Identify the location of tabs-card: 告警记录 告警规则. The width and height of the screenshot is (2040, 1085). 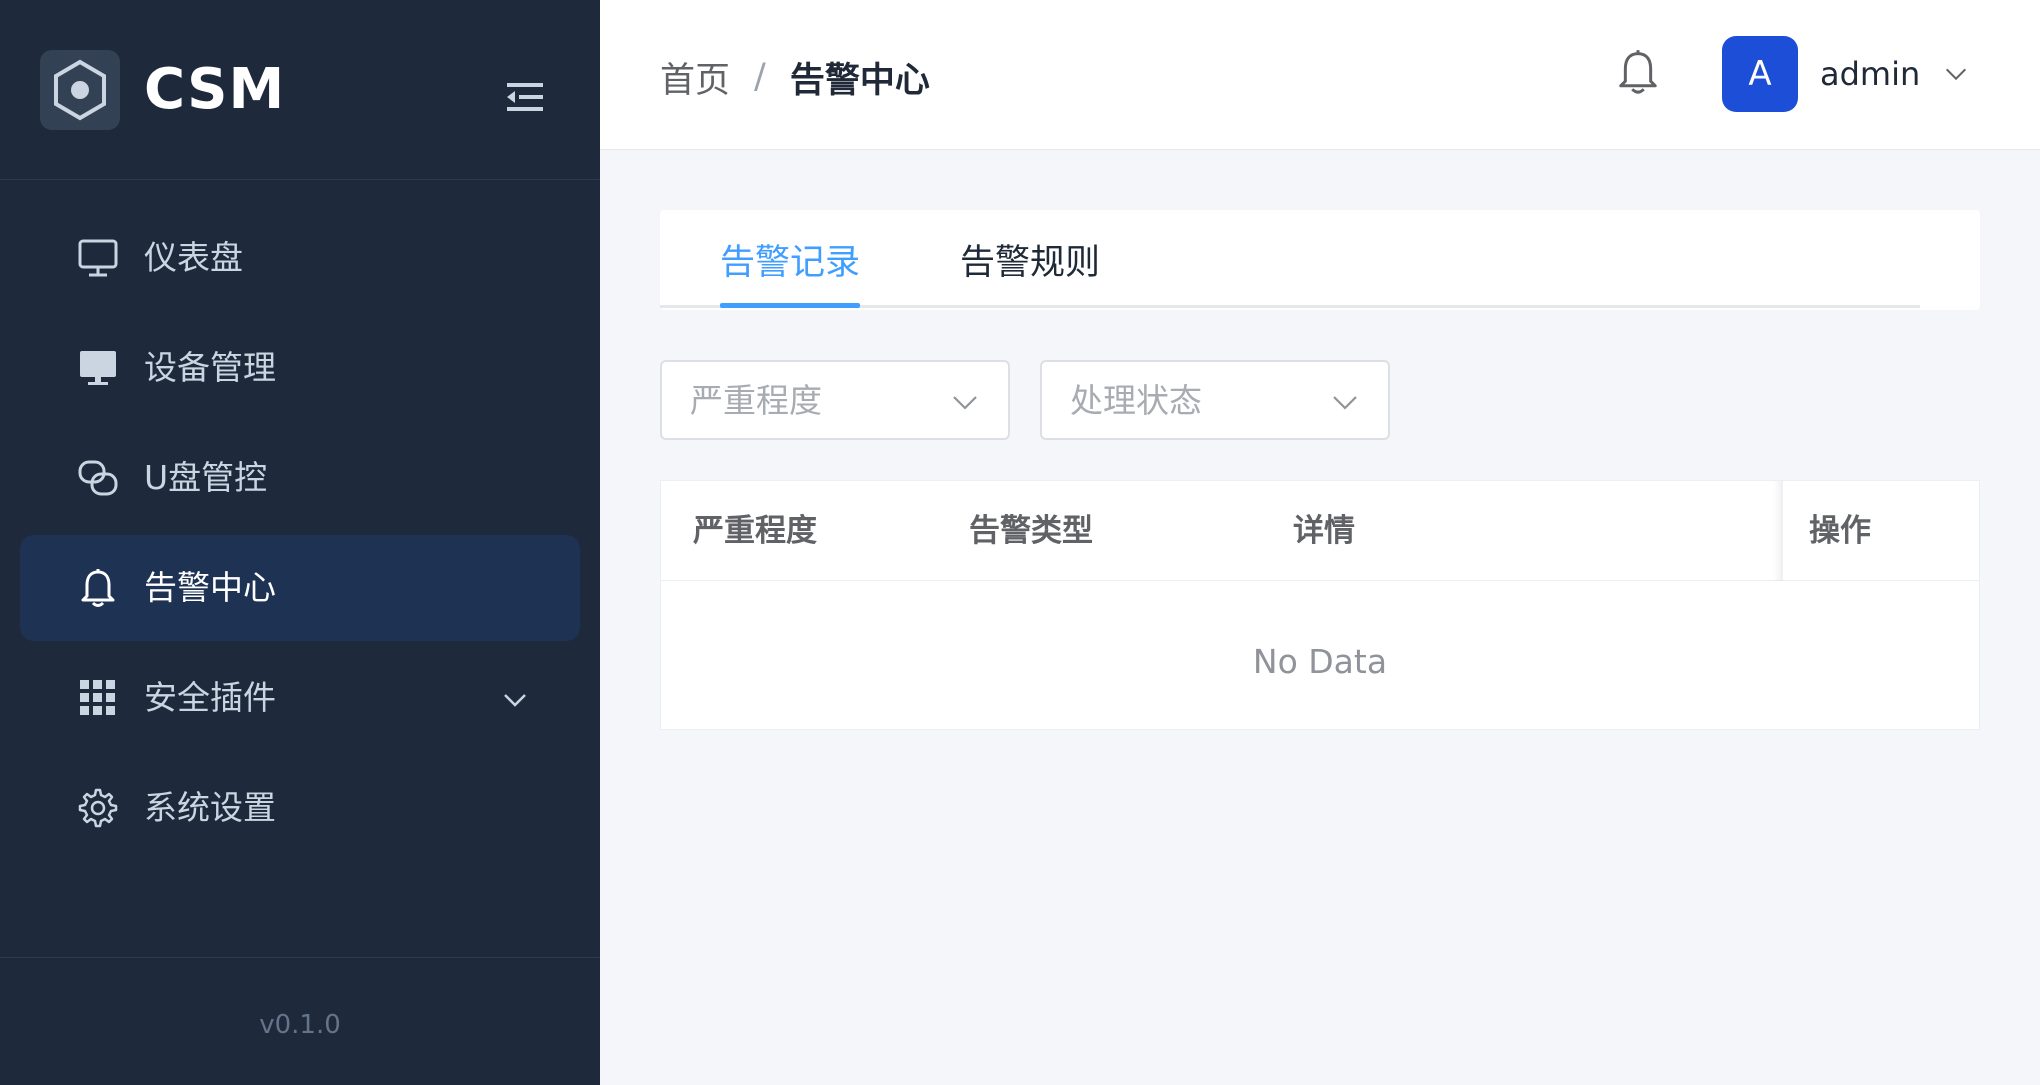
(1320, 260).